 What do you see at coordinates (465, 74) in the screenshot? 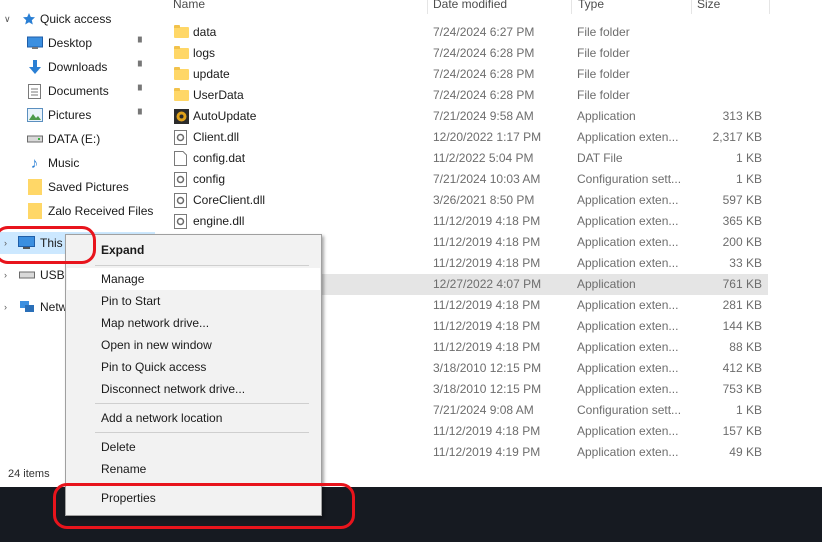
I see `file-row: update 7/24/2024 6:28 PM File folder` at bounding box center [465, 74].